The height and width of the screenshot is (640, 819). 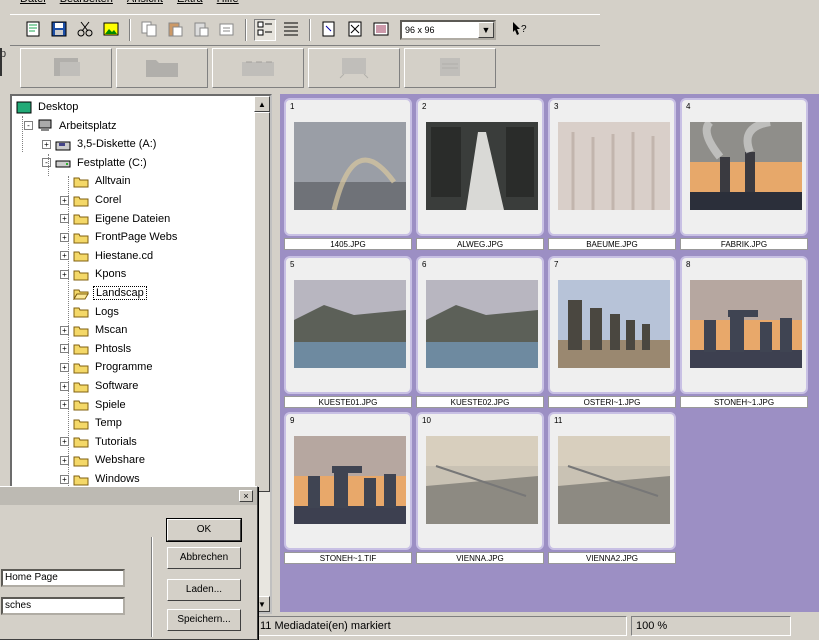 I want to click on thumbnail-card: 1, so click(x=348, y=167).